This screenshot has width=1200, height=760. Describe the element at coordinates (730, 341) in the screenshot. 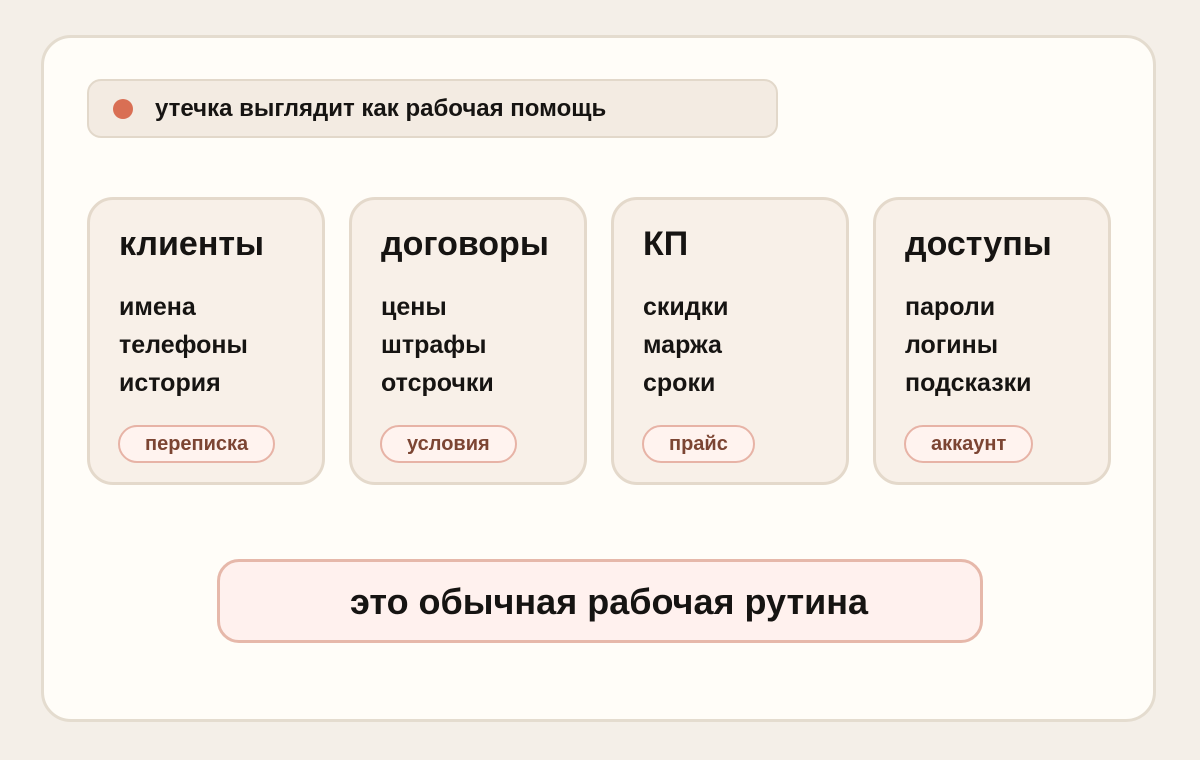

I see `card-offers: КП скидки маржа сроки прайс` at that location.